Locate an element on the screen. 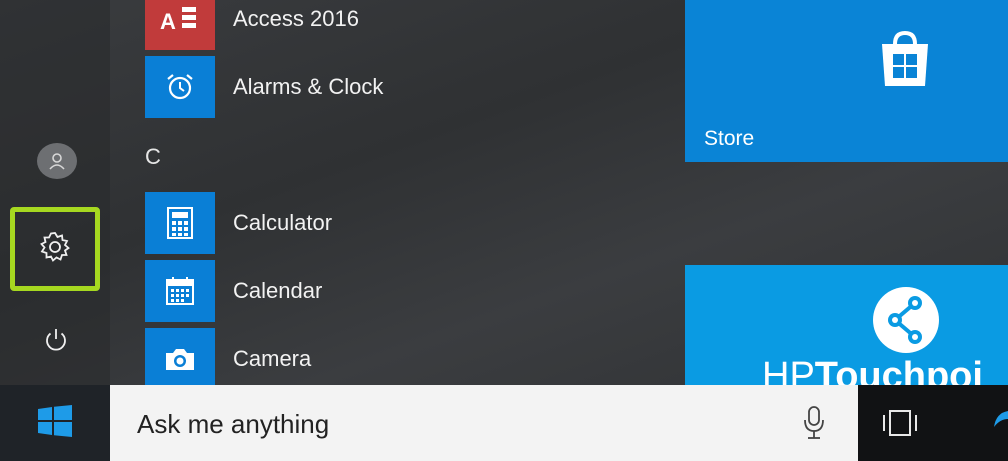 The width and height of the screenshot is (1008, 461). app-label: Alarms & Clock is located at coordinates (308, 86).